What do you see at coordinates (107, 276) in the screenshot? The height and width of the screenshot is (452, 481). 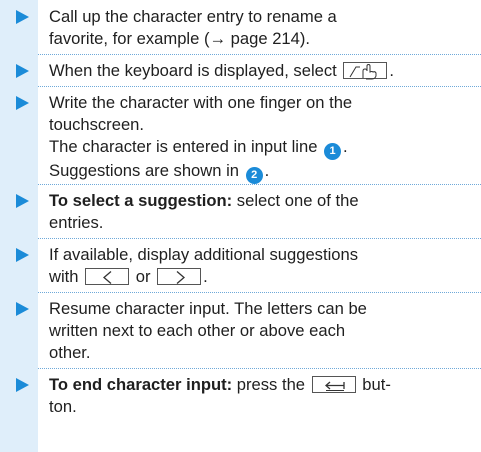 I see `chevron-left-icon` at bounding box center [107, 276].